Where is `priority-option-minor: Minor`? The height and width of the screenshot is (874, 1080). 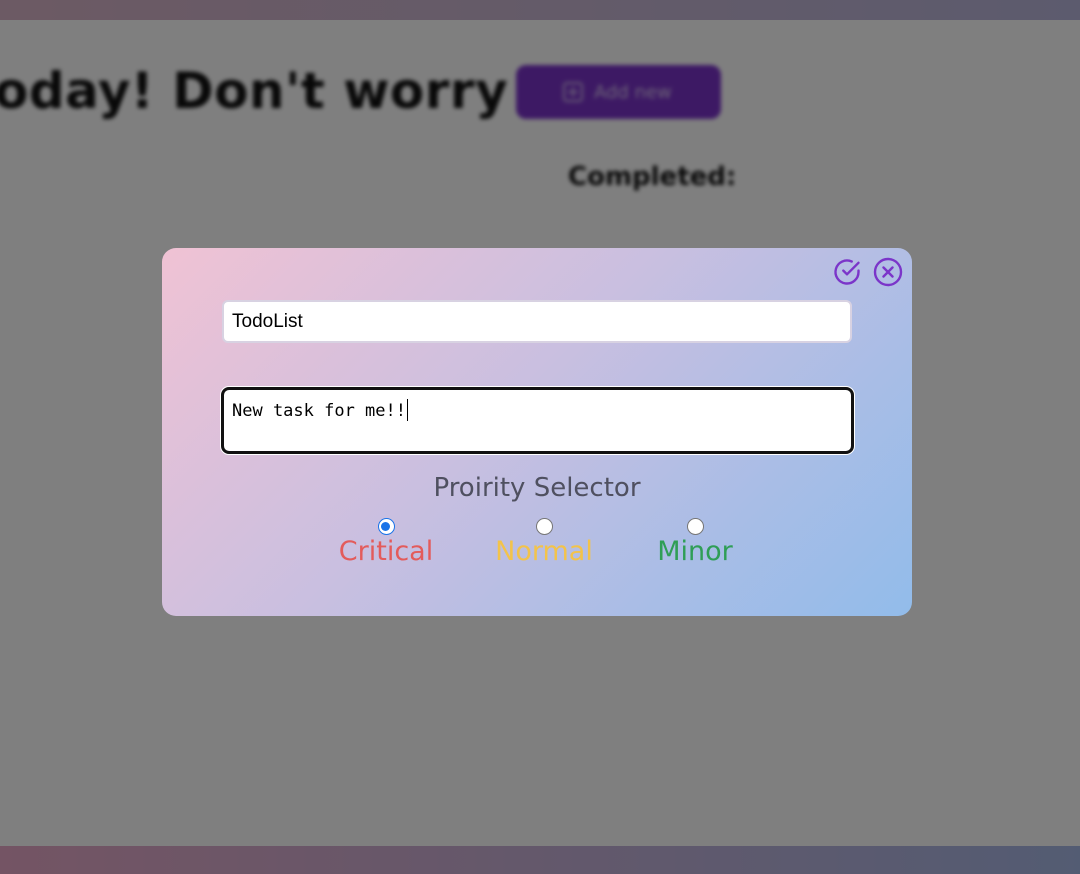 priority-option-minor: Minor is located at coordinates (695, 541).